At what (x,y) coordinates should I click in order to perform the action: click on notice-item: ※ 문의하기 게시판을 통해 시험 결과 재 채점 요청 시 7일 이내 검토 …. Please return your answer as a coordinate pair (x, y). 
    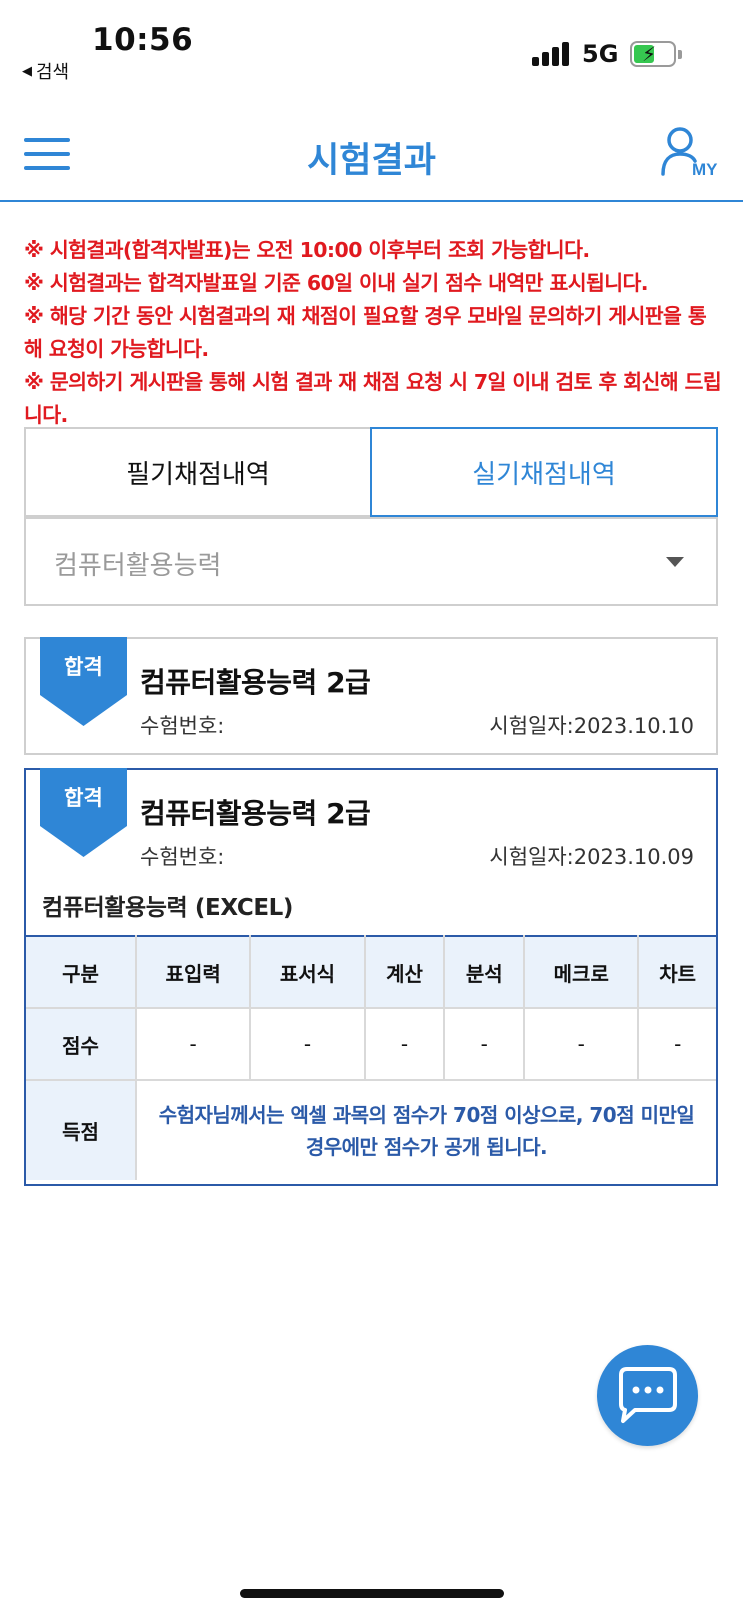
    Looking at the image, I should click on (373, 398).